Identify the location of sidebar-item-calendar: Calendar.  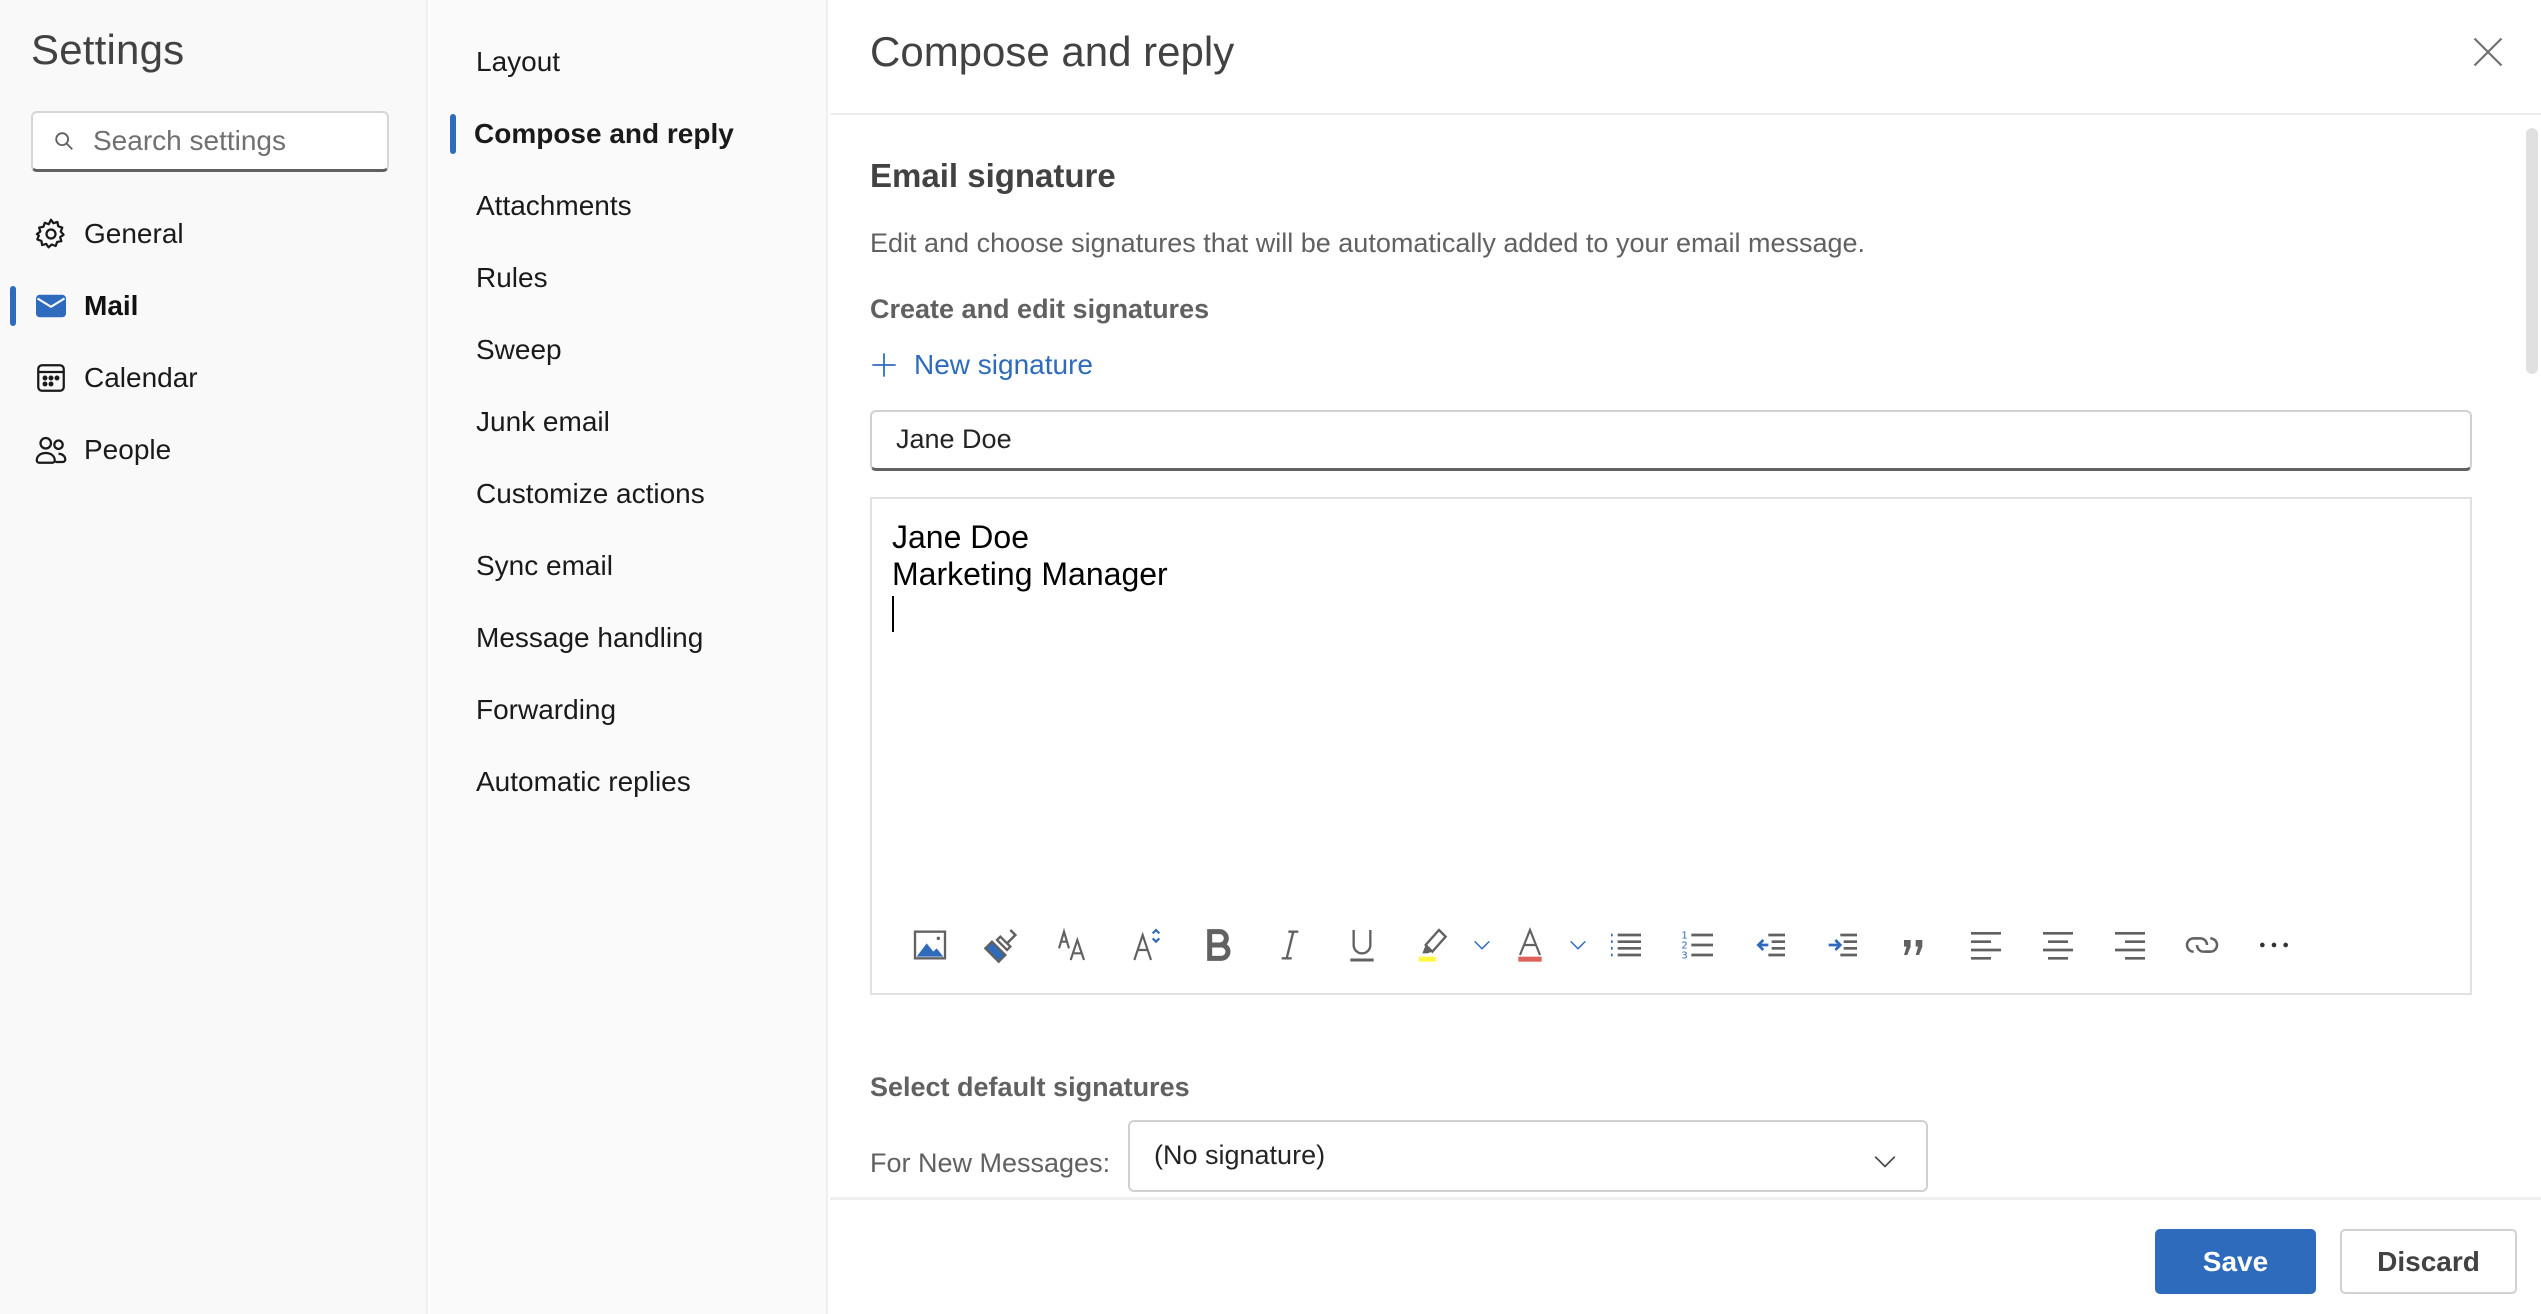
(214, 378).